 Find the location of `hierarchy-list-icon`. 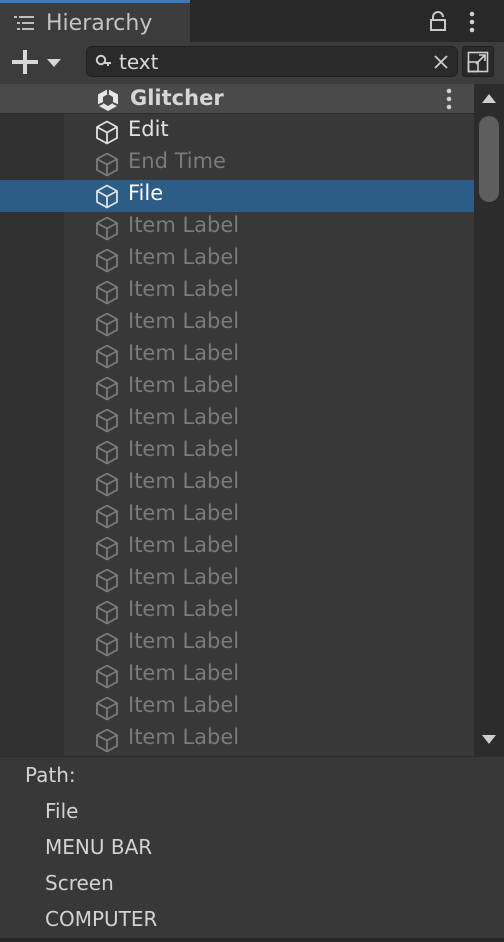

hierarchy-list-icon is located at coordinates (24, 23).